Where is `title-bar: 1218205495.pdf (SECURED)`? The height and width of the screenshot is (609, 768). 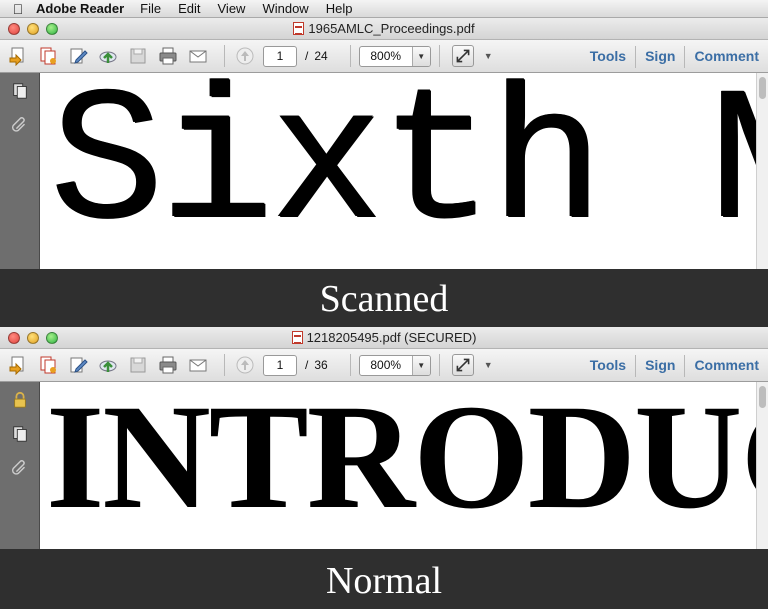 title-bar: 1218205495.pdf (SECURED) is located at coordinates (384, 338).